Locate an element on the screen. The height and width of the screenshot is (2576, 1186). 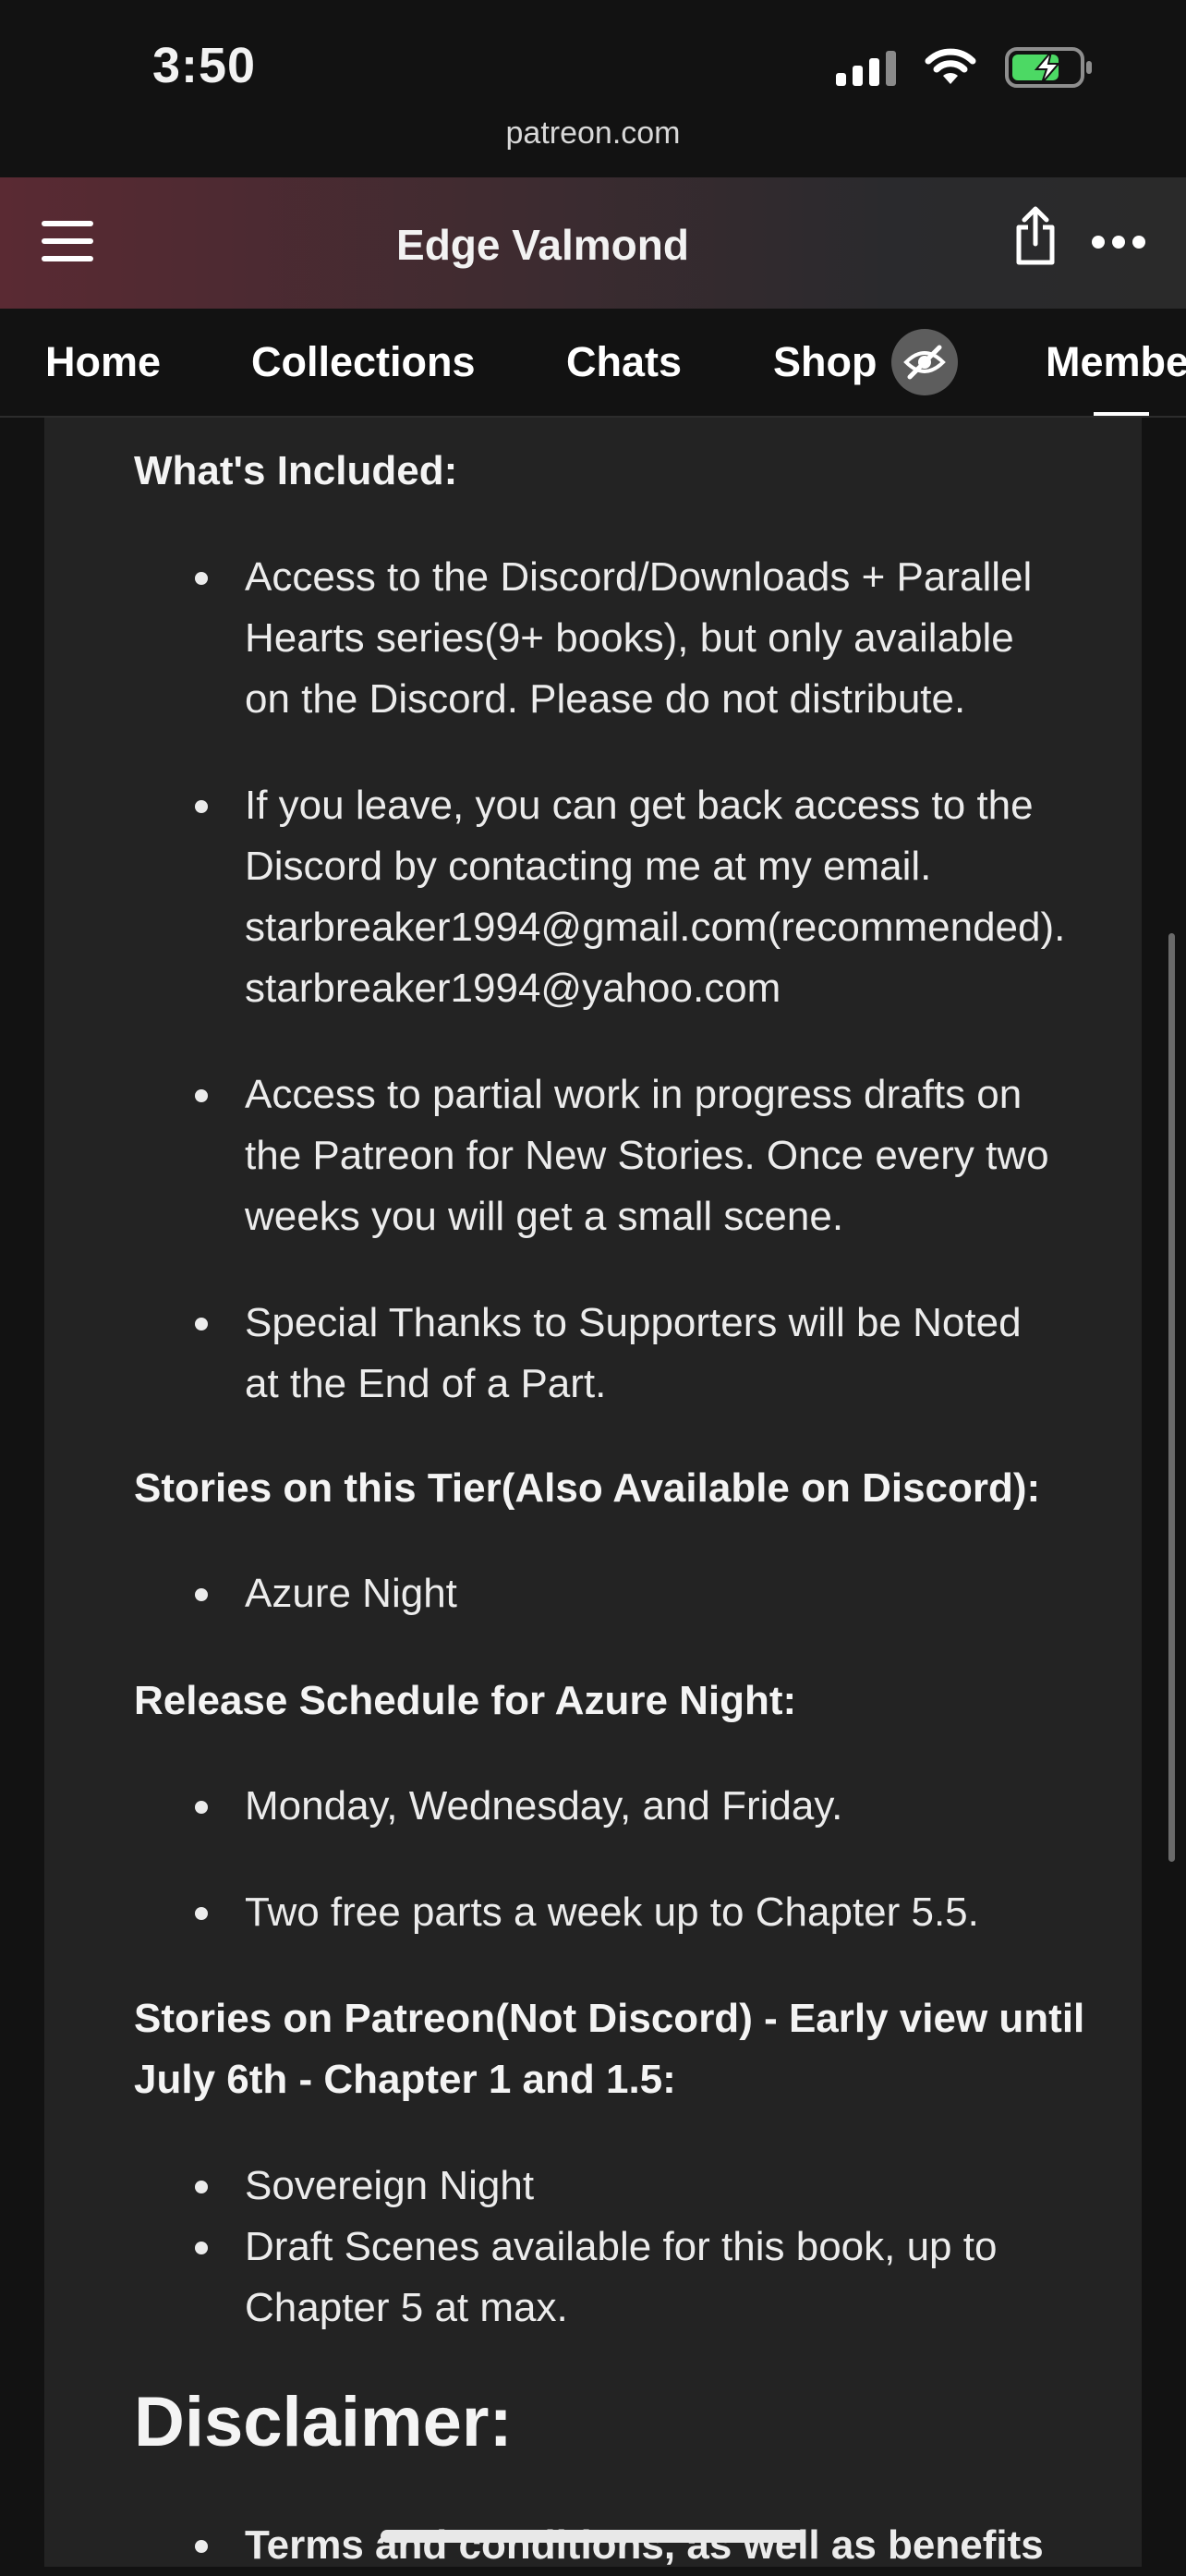
tab-home: Home is located at coordinates (103, 362).